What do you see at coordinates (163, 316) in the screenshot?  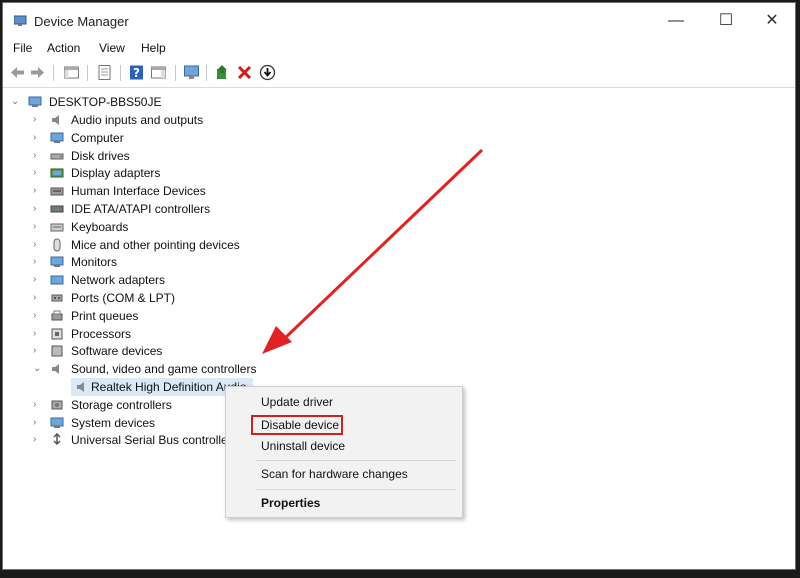 I see `tree-category-item: › Print queues` at bounding box center [163, 316].